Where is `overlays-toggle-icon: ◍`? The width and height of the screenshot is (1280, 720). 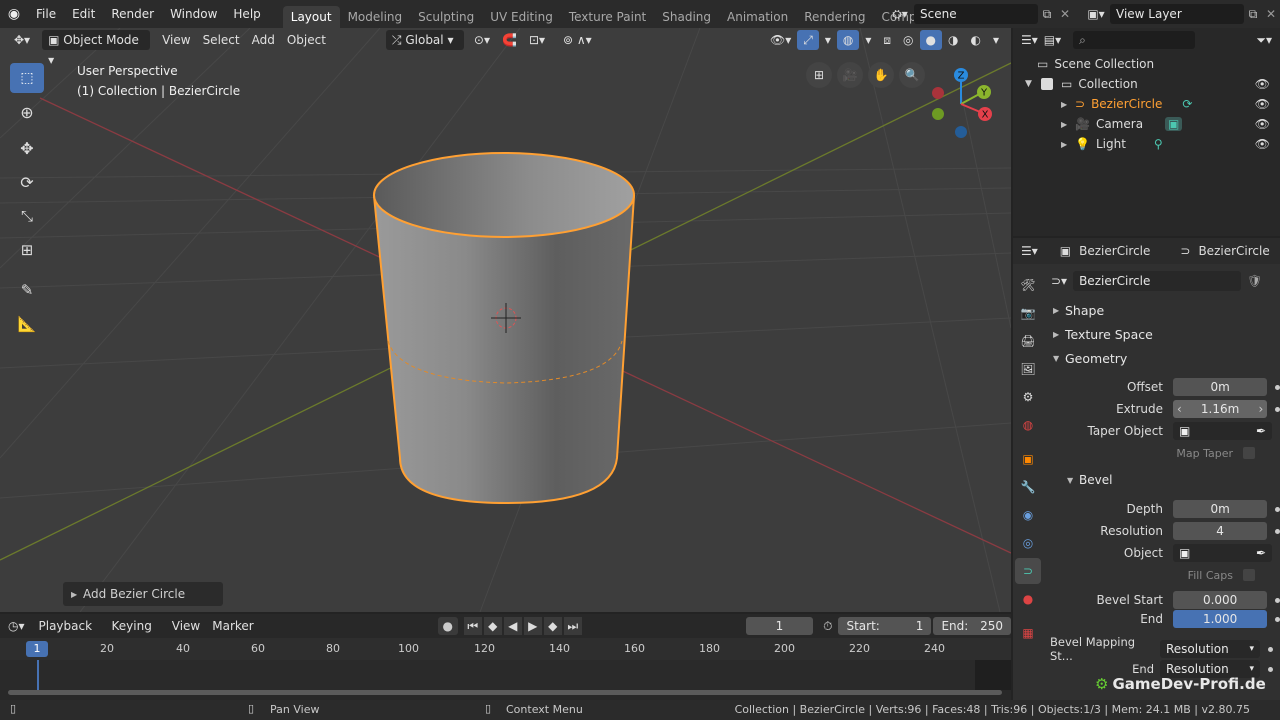
overlays-toggle-icon: ◍ is located at coordinates (848, 40).